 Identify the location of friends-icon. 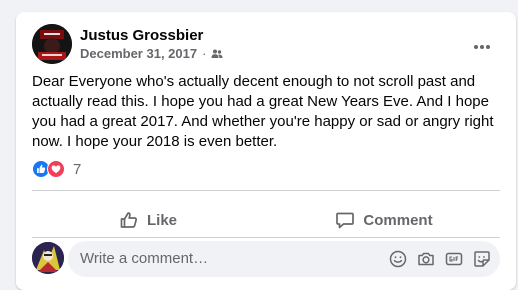
(217, 54).